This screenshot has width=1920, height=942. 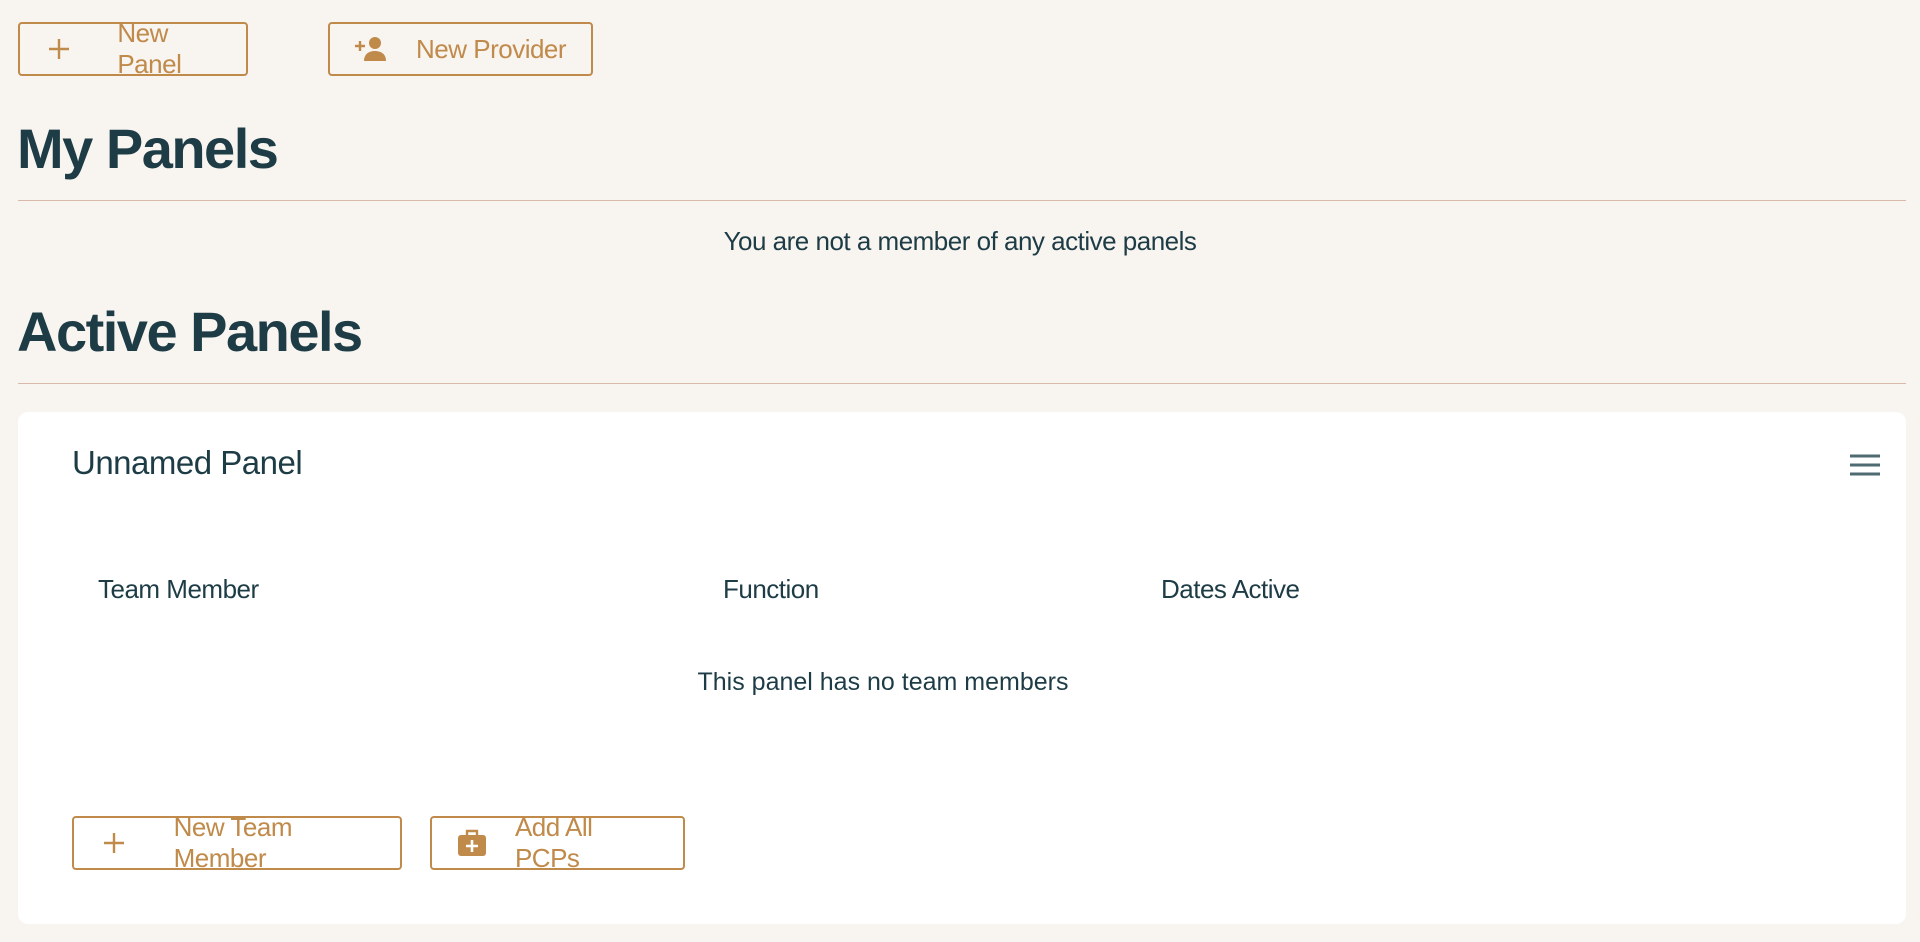 I want to click on active-panels-heading: Active Panels, so click(x=190, y=331).